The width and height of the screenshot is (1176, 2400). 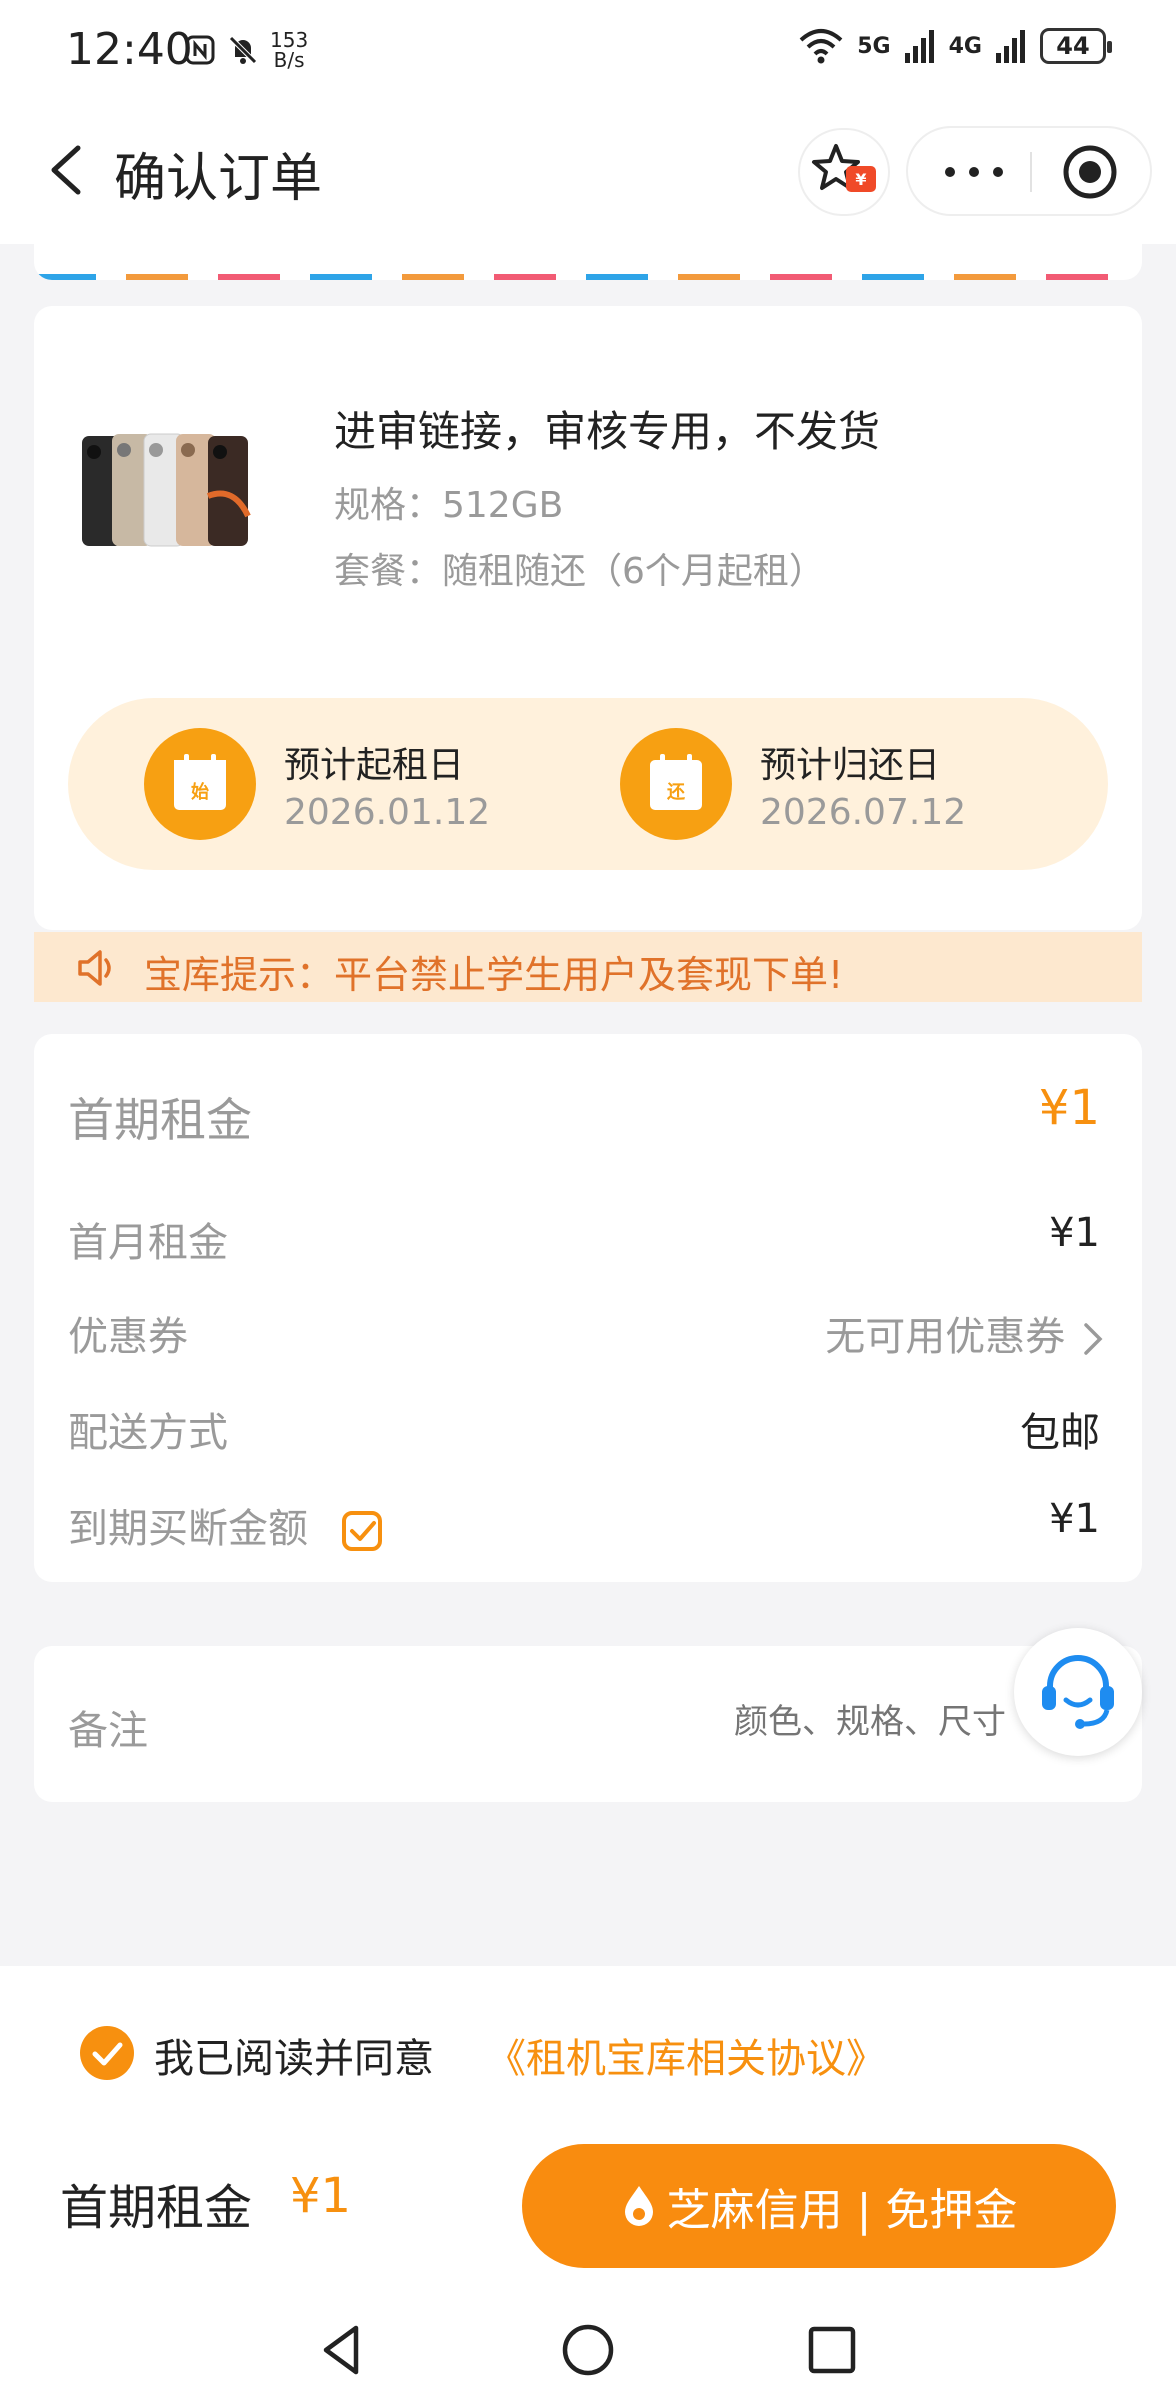 I want to click on footer-rent-price: ¥1, so click(x=321, y=2196).